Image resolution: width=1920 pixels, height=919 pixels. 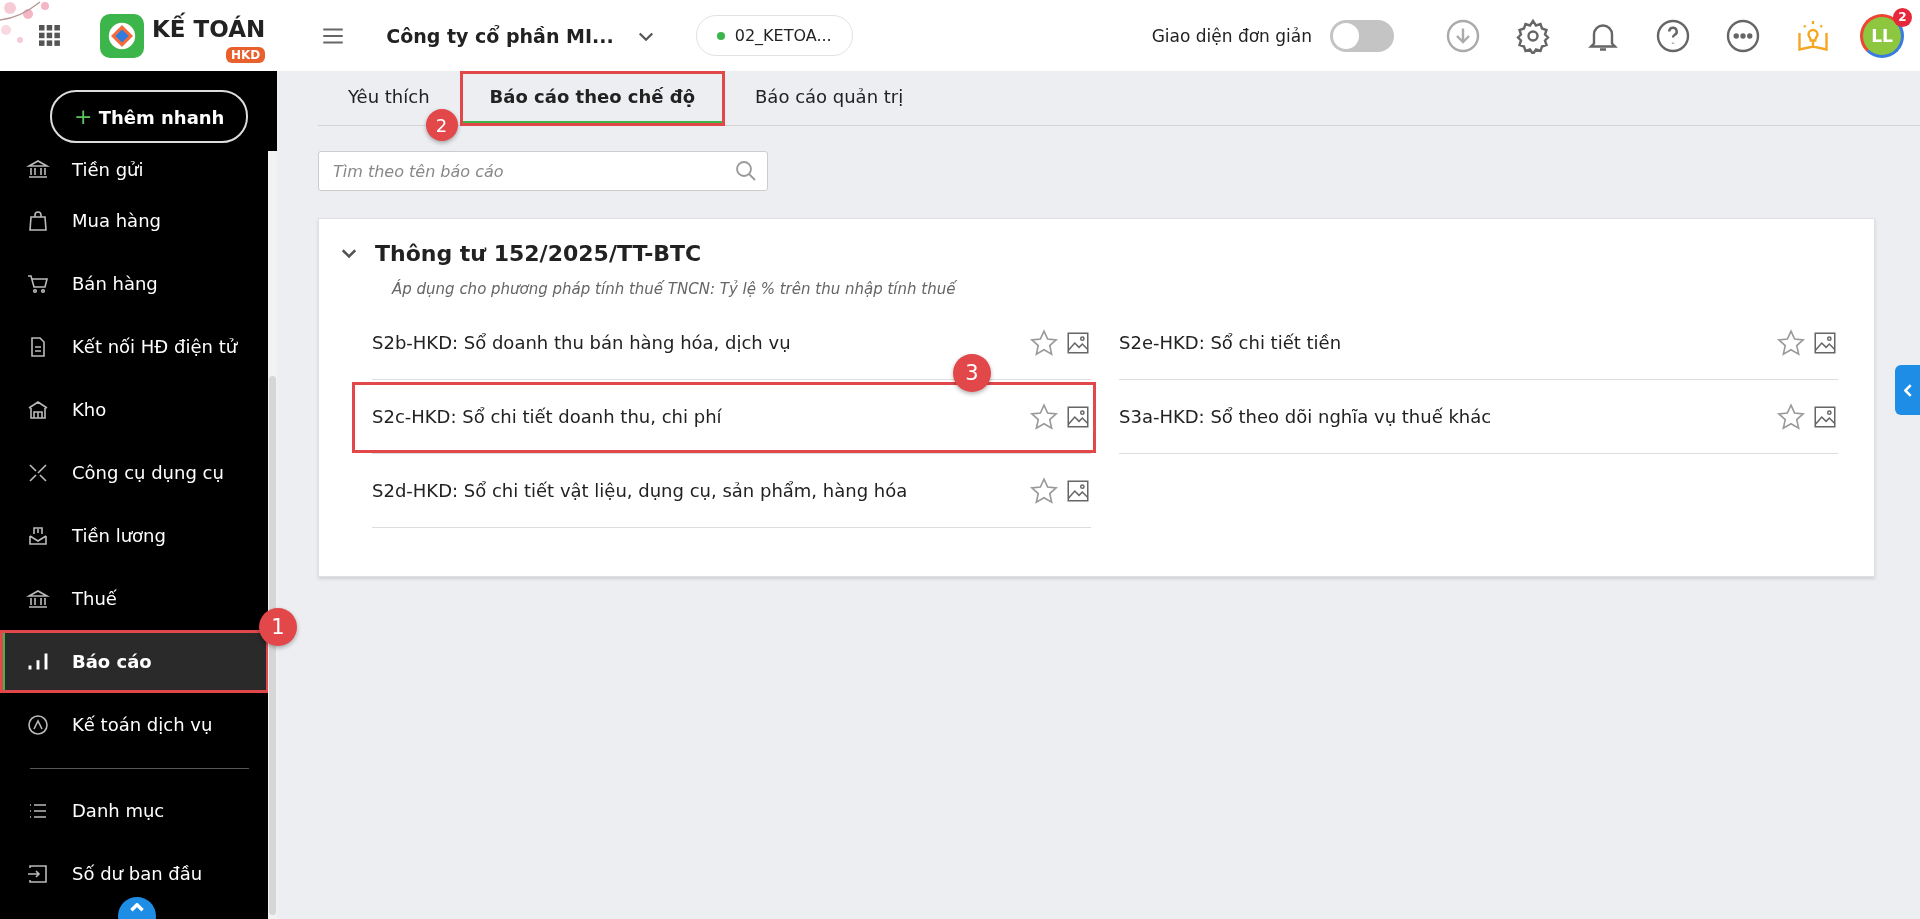 What do you see at coordinates (1902, 17) in the screenshot?
I see `notification-badge: 2` at bounding box center [1902, 17].